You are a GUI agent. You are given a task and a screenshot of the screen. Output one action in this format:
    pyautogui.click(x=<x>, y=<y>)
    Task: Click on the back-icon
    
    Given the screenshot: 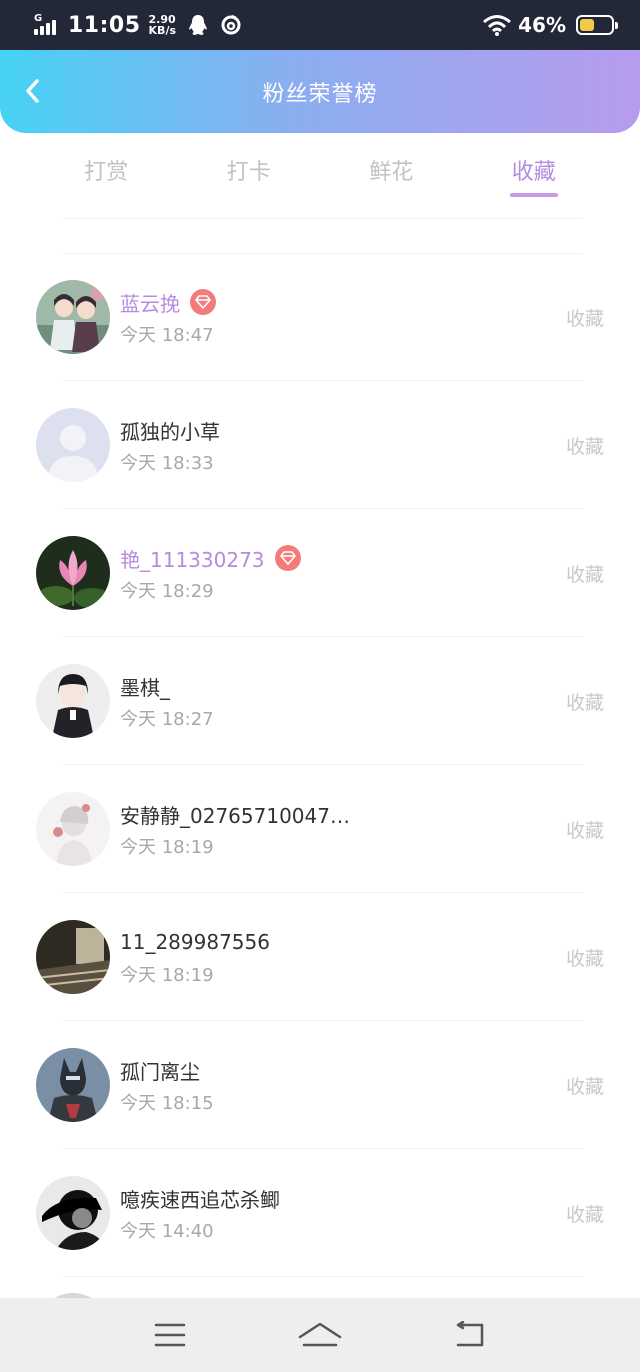 What is the action you would take?
    pyautogui.click(x=470, y=1334)
    